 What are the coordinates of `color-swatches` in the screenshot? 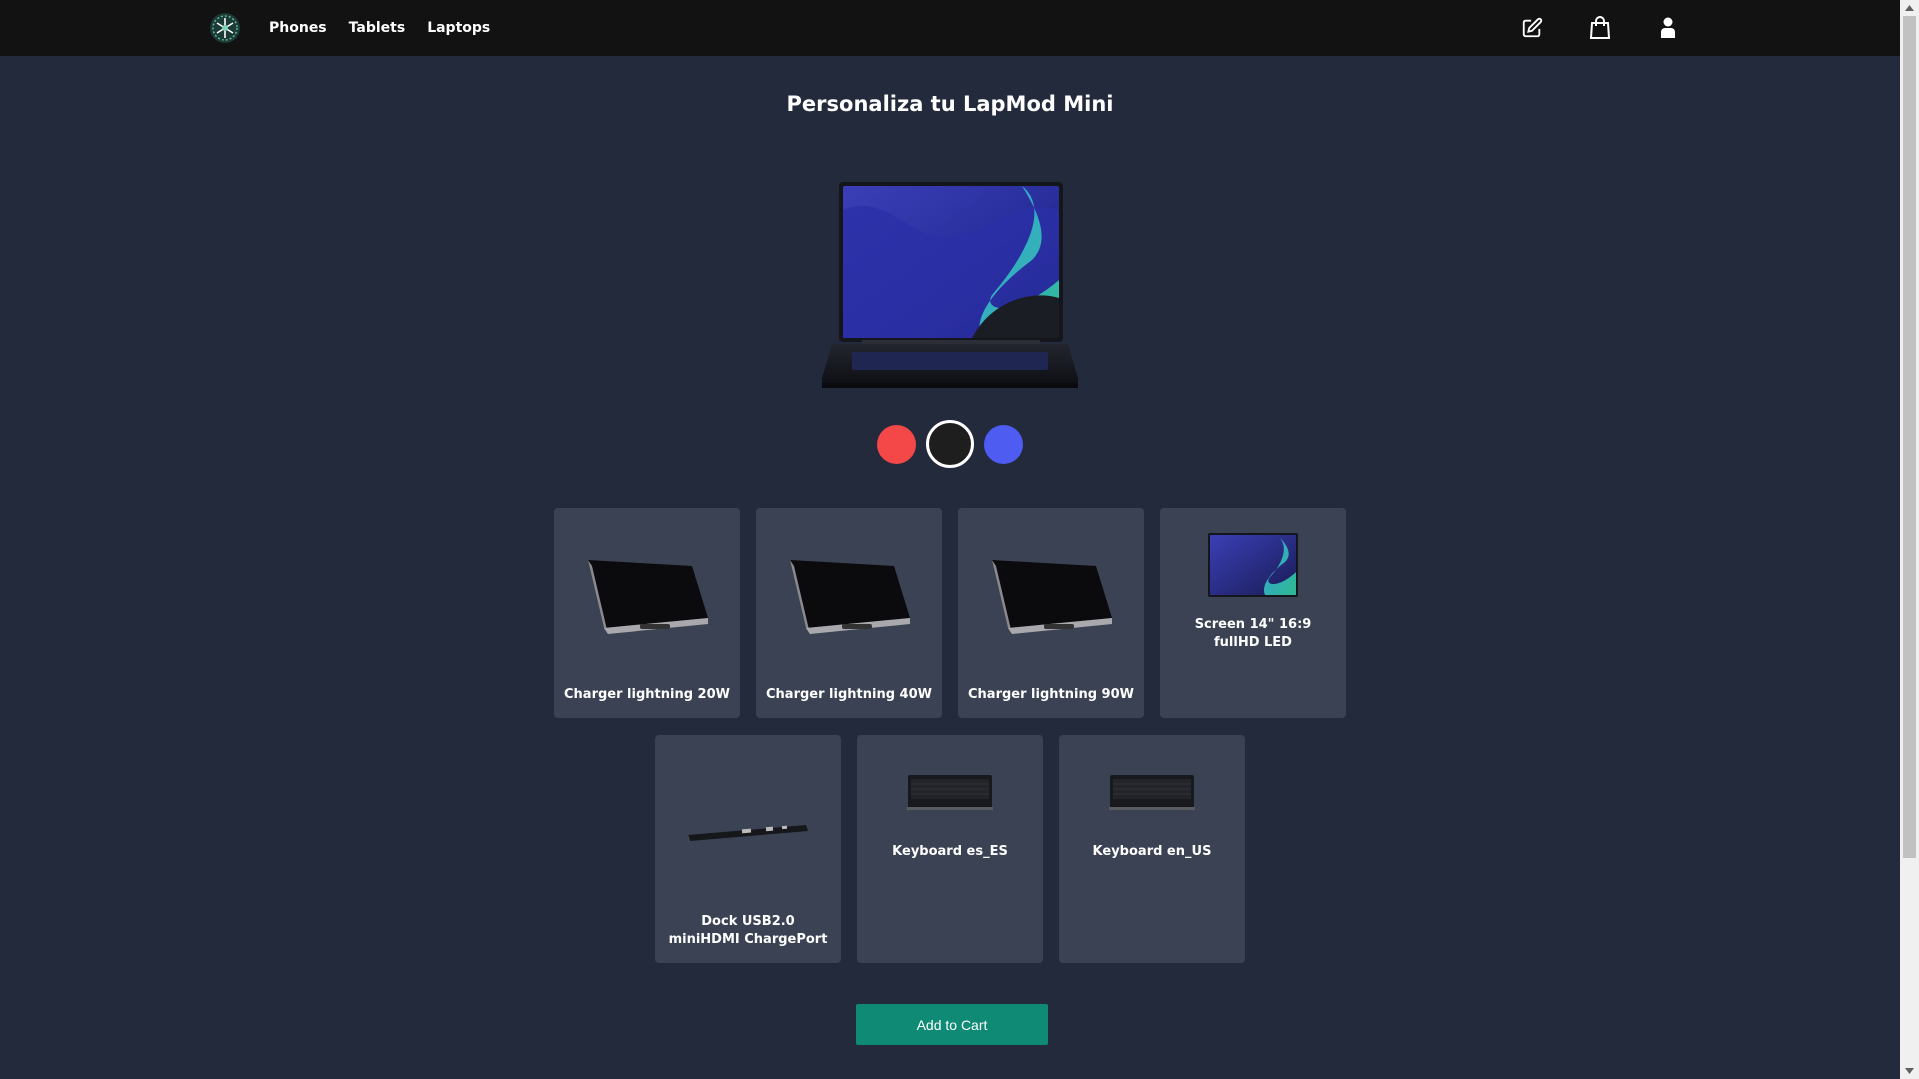 It's located at (950, 444).